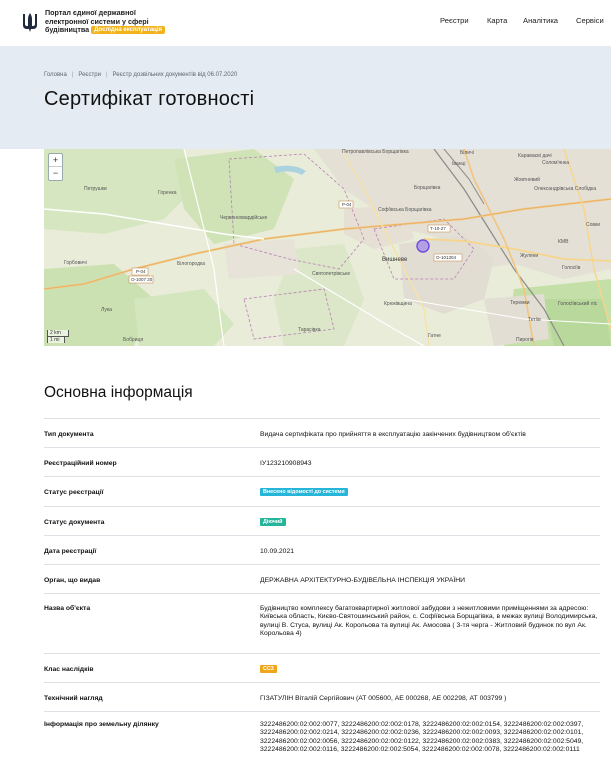 Image resolution: width=611 pixels, height=782 pixels. I want to click on nav-map: Карта, so click(497, 20).